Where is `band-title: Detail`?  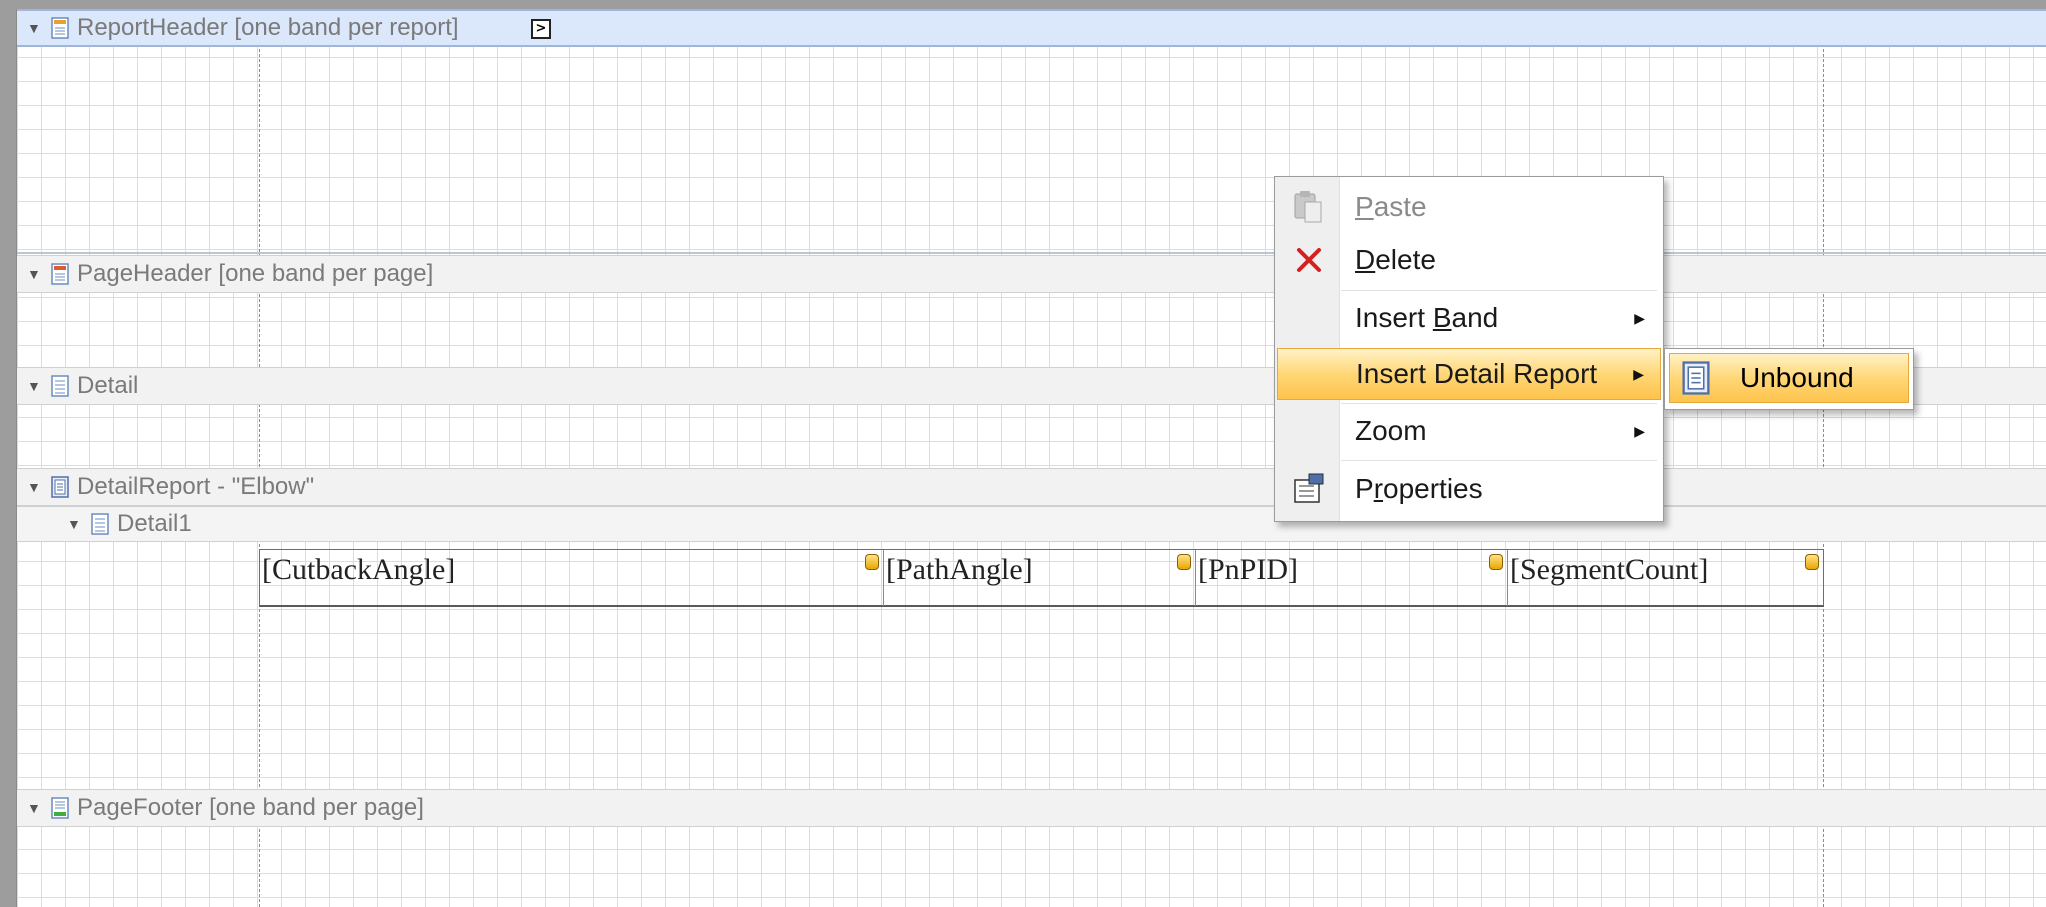
band-title: Detail is located at coordinates (108, 385).